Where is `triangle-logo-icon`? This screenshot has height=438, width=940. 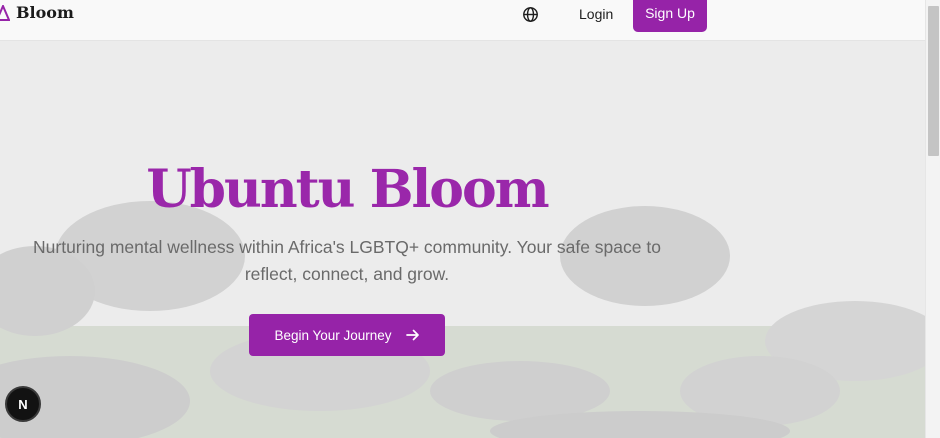 triangle-logo-icon is located at coordinates (5, 12).